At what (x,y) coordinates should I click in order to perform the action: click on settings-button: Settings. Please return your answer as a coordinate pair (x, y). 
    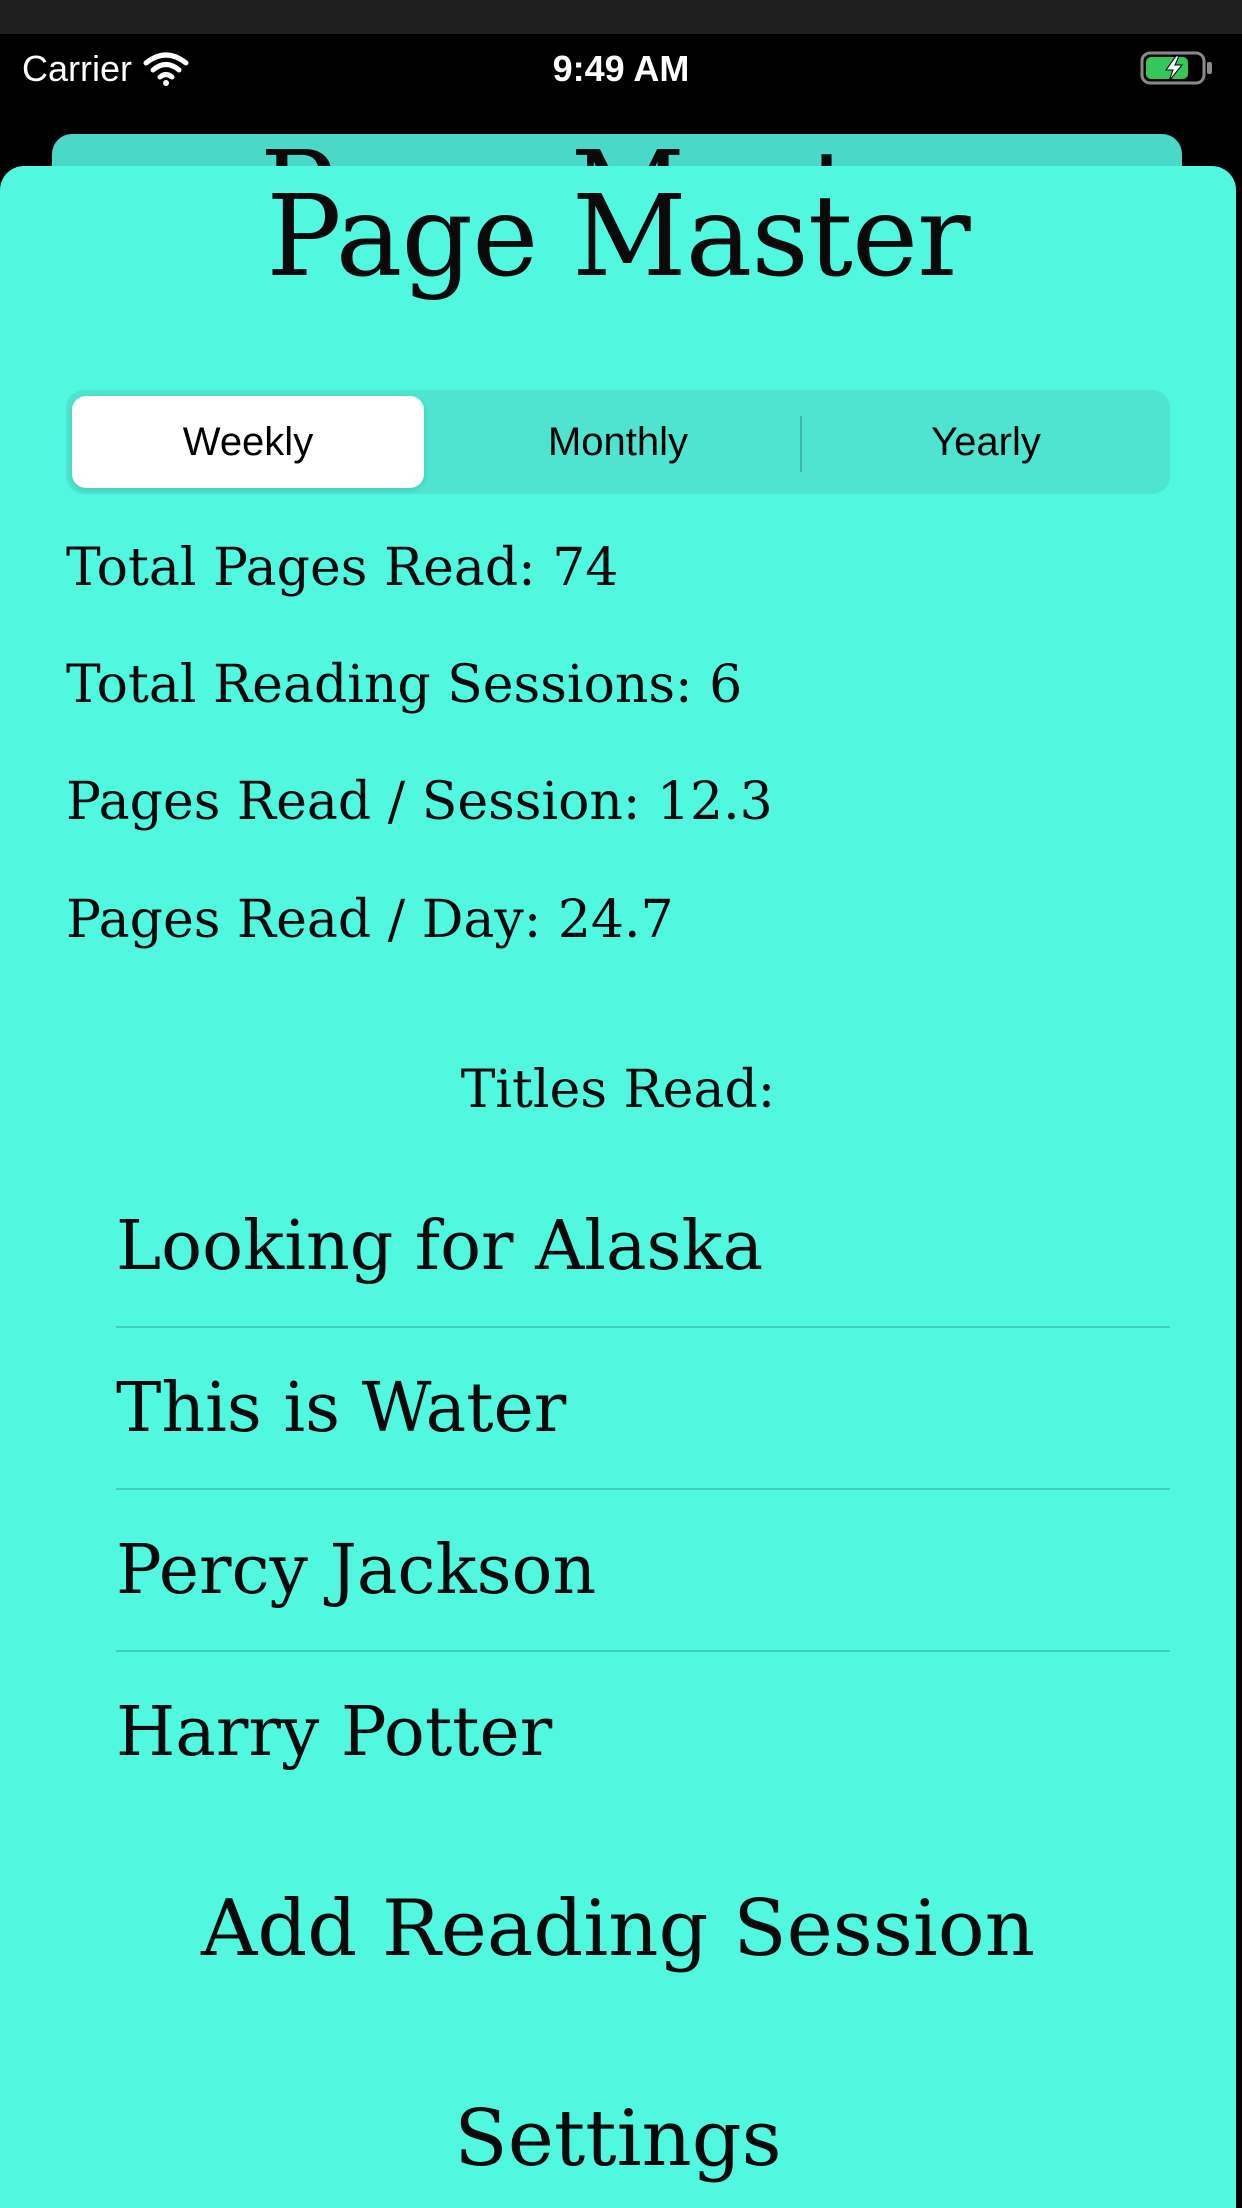
    Looking at the image, I should click on (618, 2139).